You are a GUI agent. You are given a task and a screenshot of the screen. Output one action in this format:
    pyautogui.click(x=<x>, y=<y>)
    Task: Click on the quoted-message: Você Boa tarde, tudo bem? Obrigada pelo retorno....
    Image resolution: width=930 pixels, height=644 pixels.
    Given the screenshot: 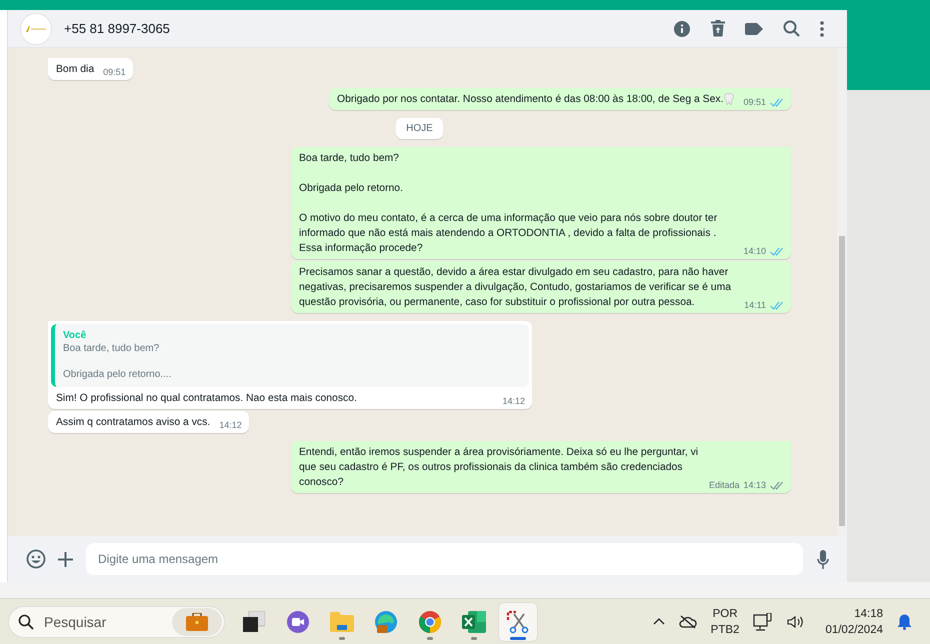 What is the action you would take?
    pyautogui.click(x=290, y=355)
    